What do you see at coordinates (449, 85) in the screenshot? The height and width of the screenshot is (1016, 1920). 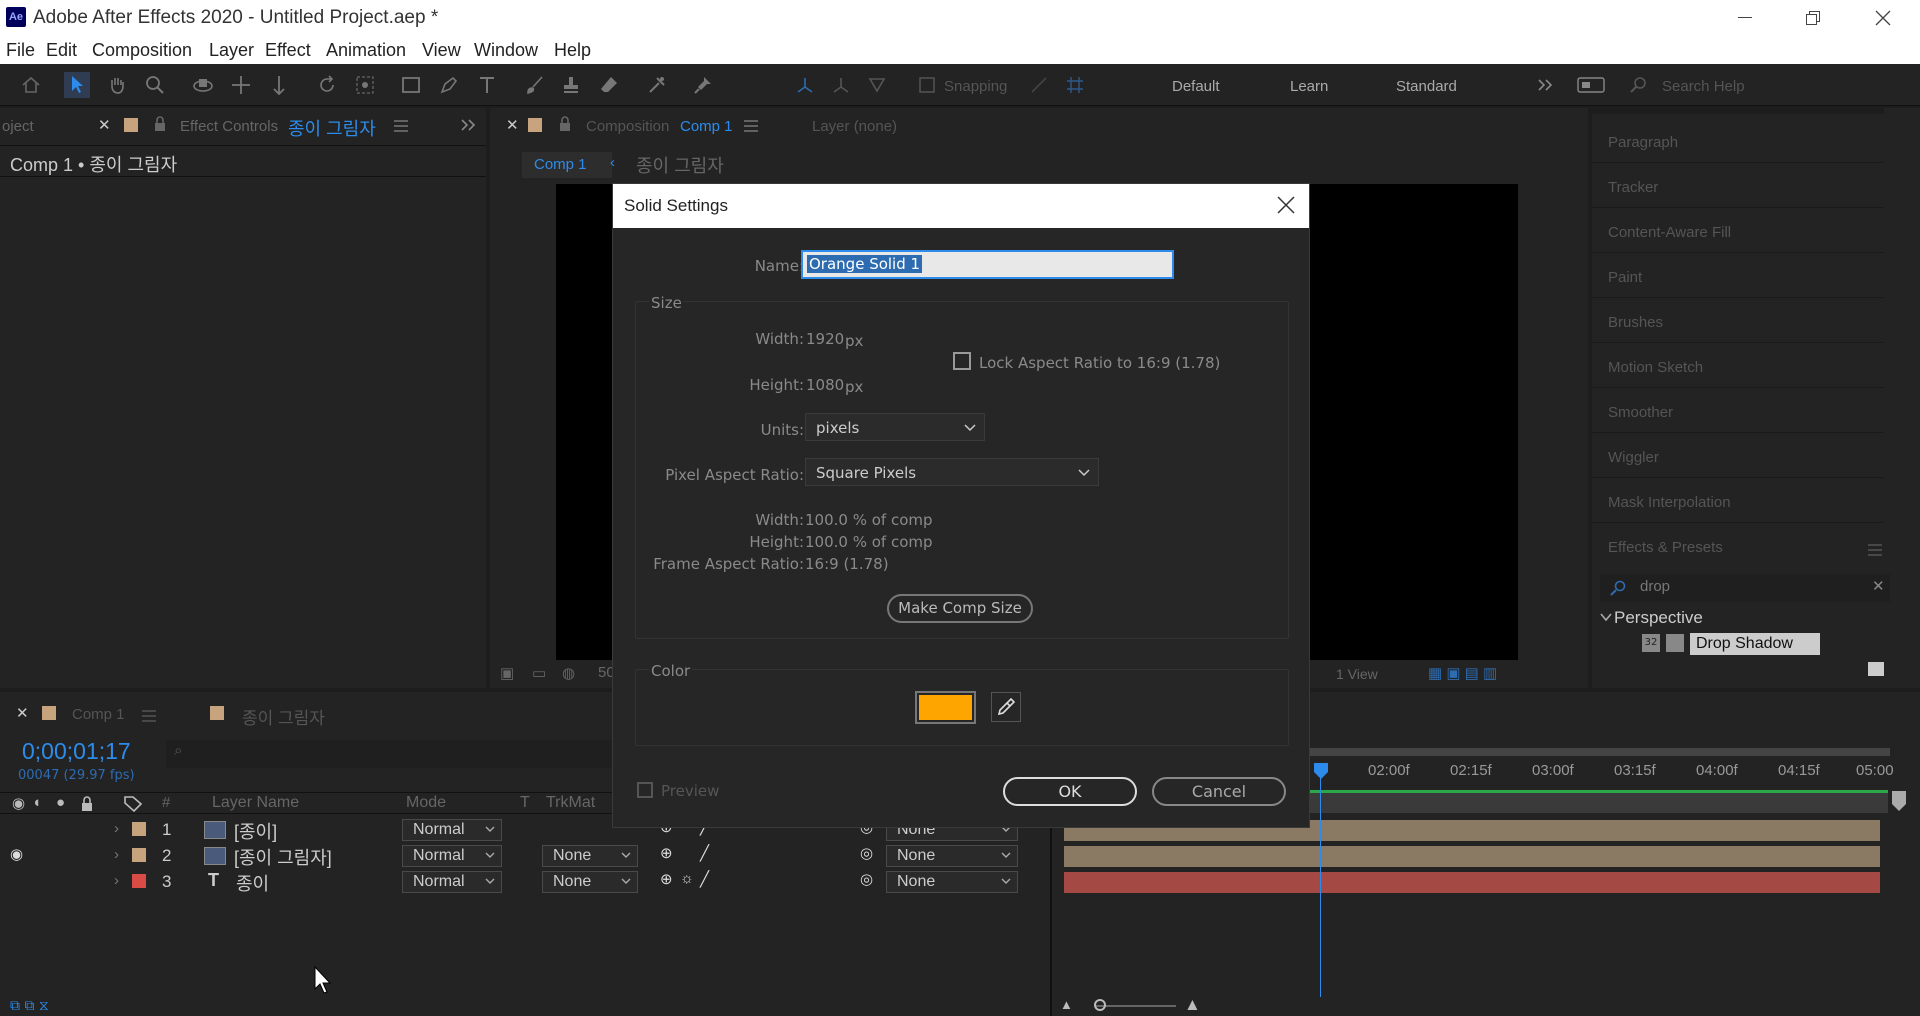 I see `pen-tool-icon` at bounding box center [449, 85].